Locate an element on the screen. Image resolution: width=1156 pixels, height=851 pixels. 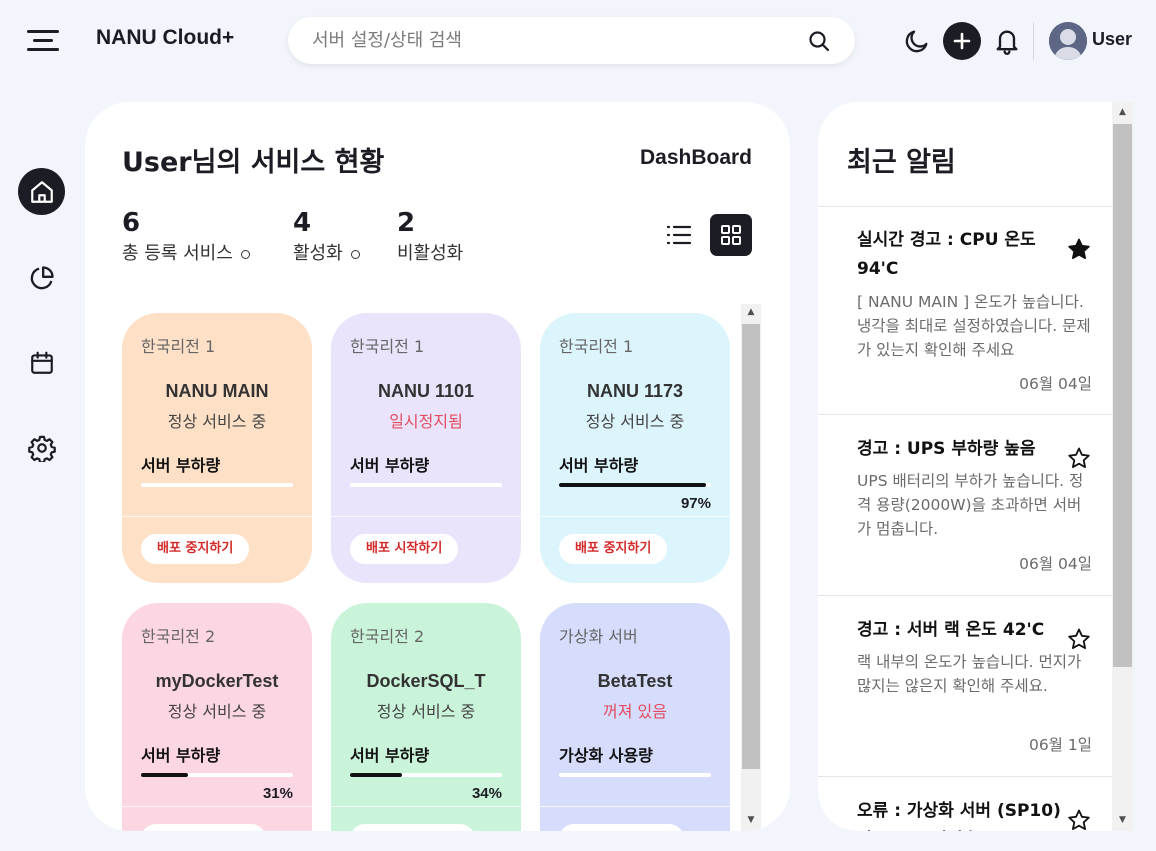
card-region: 한국리전 2 is located at coordinates (178, 636).